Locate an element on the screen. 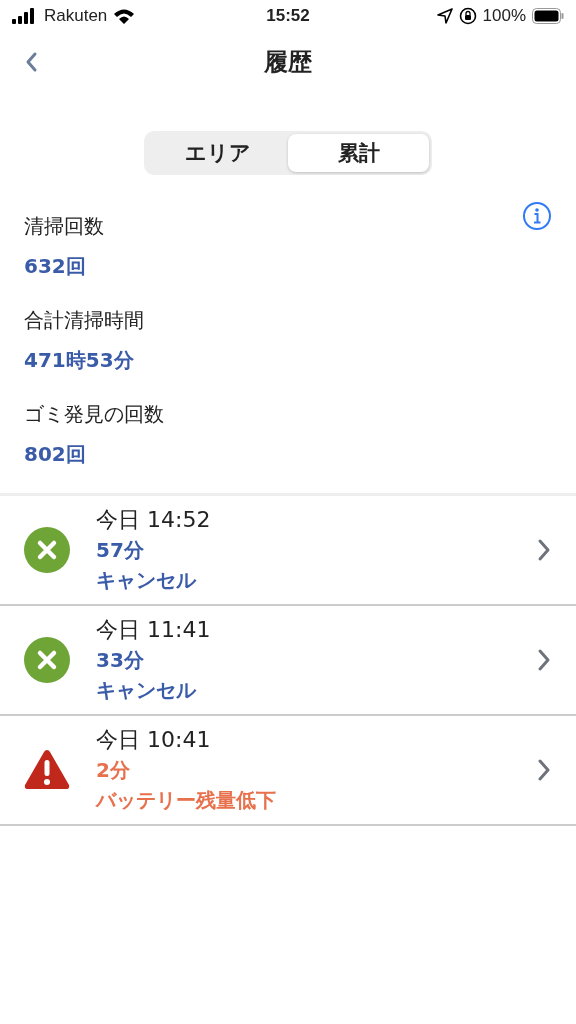  history-time: 今日 10:41 is located at coordinates (153, 740).